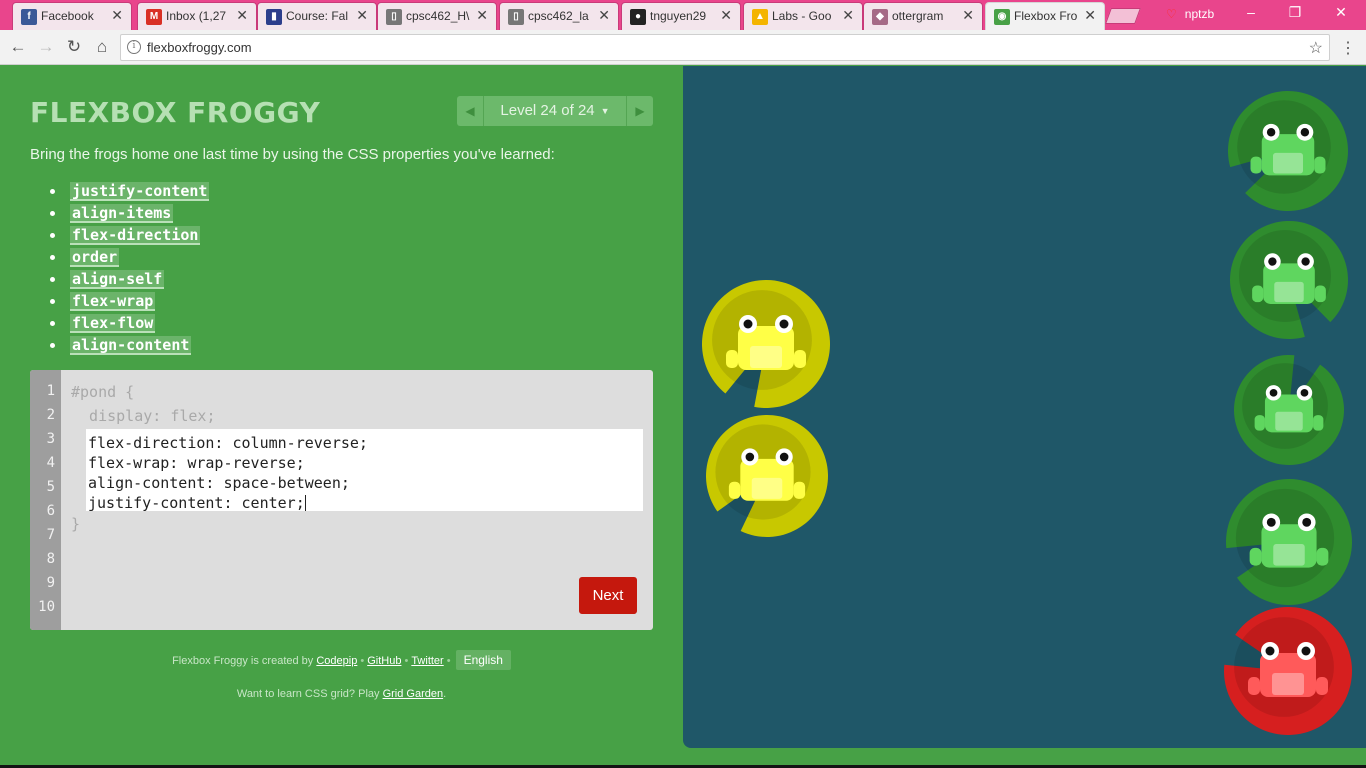 This screenshot has height=768, width=1366. I want to click on minimize-icon: –, so click(1251, 12).